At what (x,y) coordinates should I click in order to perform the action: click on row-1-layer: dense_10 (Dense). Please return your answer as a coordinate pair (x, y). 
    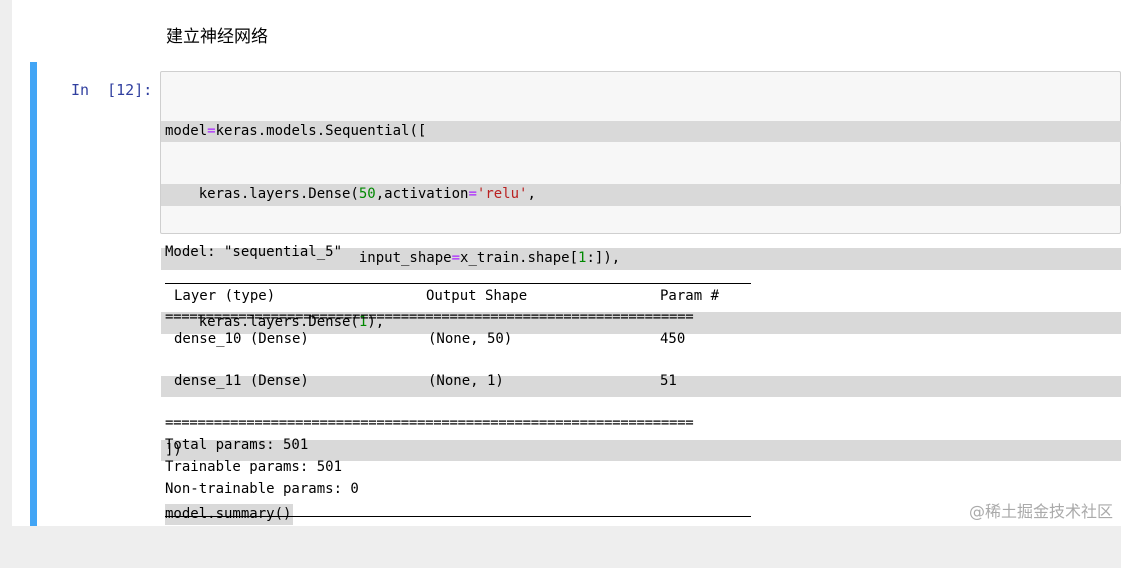
    Looking at the image, I should click on (241, 339).